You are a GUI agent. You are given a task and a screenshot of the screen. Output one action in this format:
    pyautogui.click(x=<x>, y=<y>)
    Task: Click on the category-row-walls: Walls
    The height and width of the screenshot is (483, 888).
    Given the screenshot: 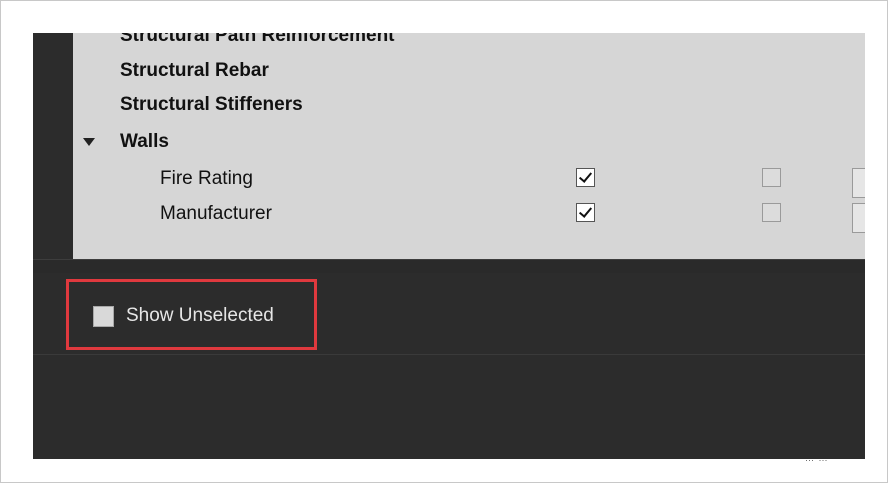 What is the action you would take?
    pyautogui.click(x=469, y=142)
    